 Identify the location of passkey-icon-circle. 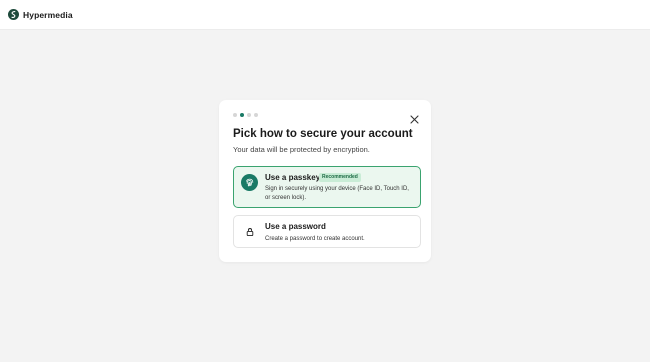
(249, 182).